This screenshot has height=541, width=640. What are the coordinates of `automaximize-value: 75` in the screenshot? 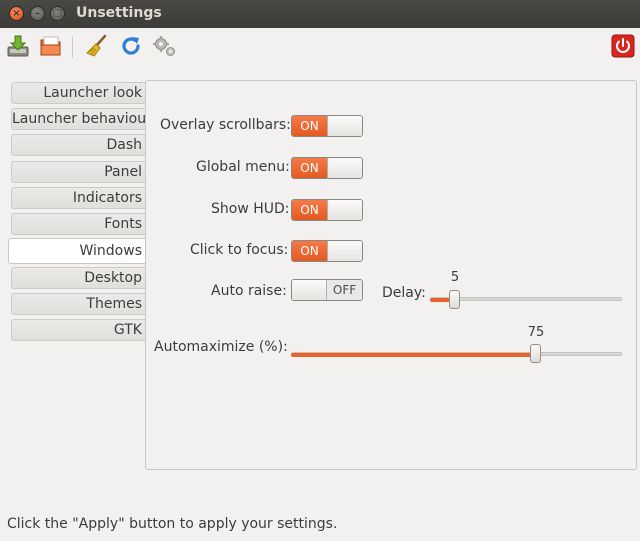 It's located at (536, 332).